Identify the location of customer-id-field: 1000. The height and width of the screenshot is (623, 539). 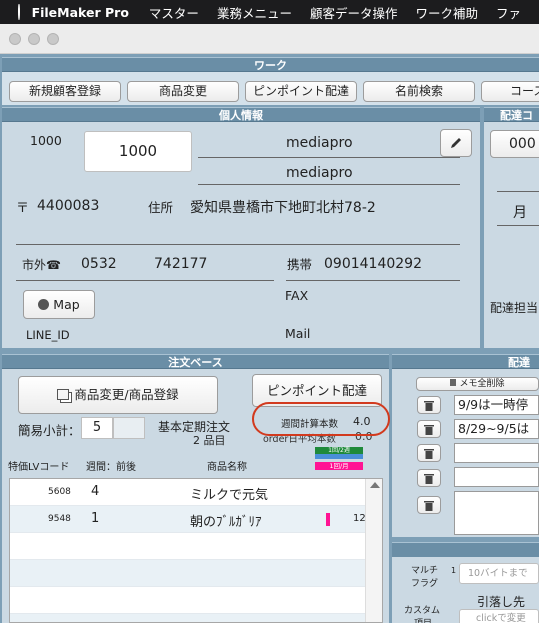
(138, 151).